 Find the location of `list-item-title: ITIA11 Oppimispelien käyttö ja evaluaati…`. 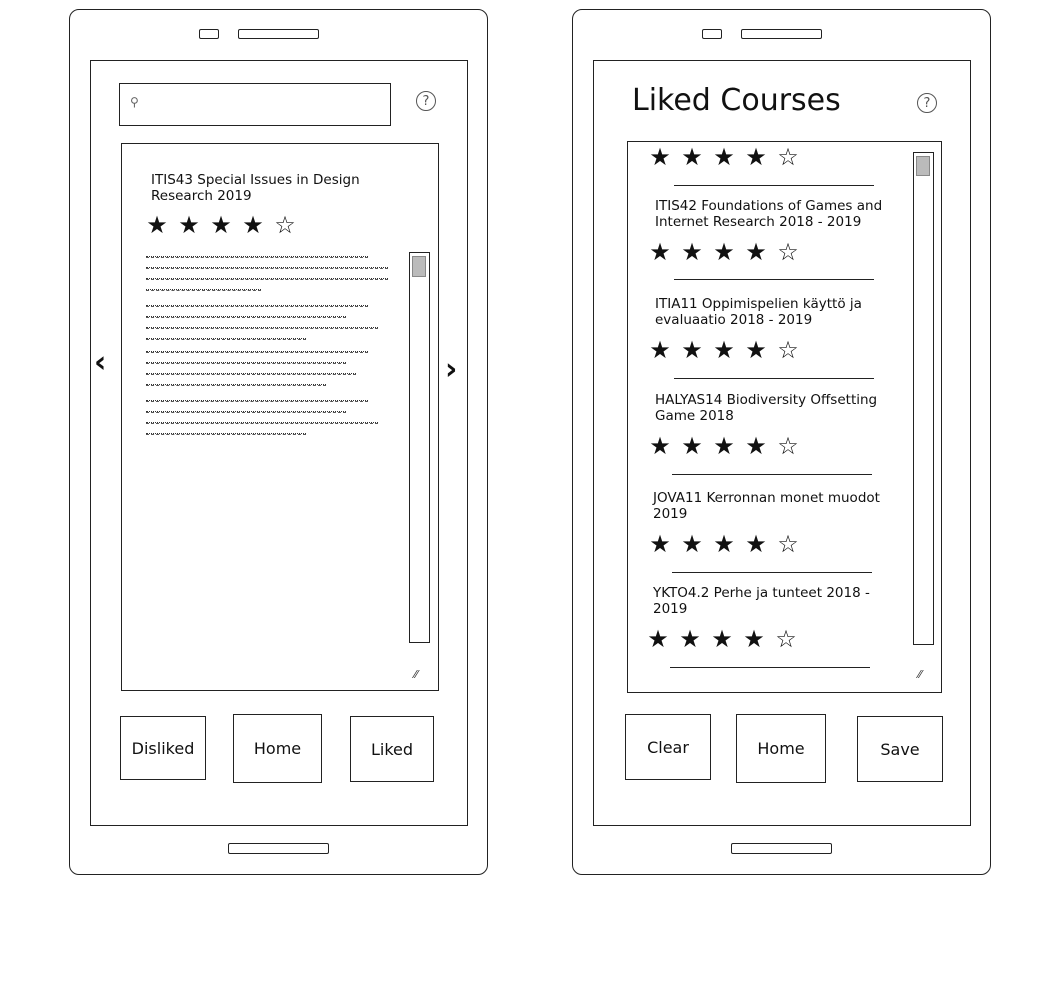

list-item-title: ITIA11 Oppimispelien käyttö ja evaluaati… is located at coordinates (758, 312).